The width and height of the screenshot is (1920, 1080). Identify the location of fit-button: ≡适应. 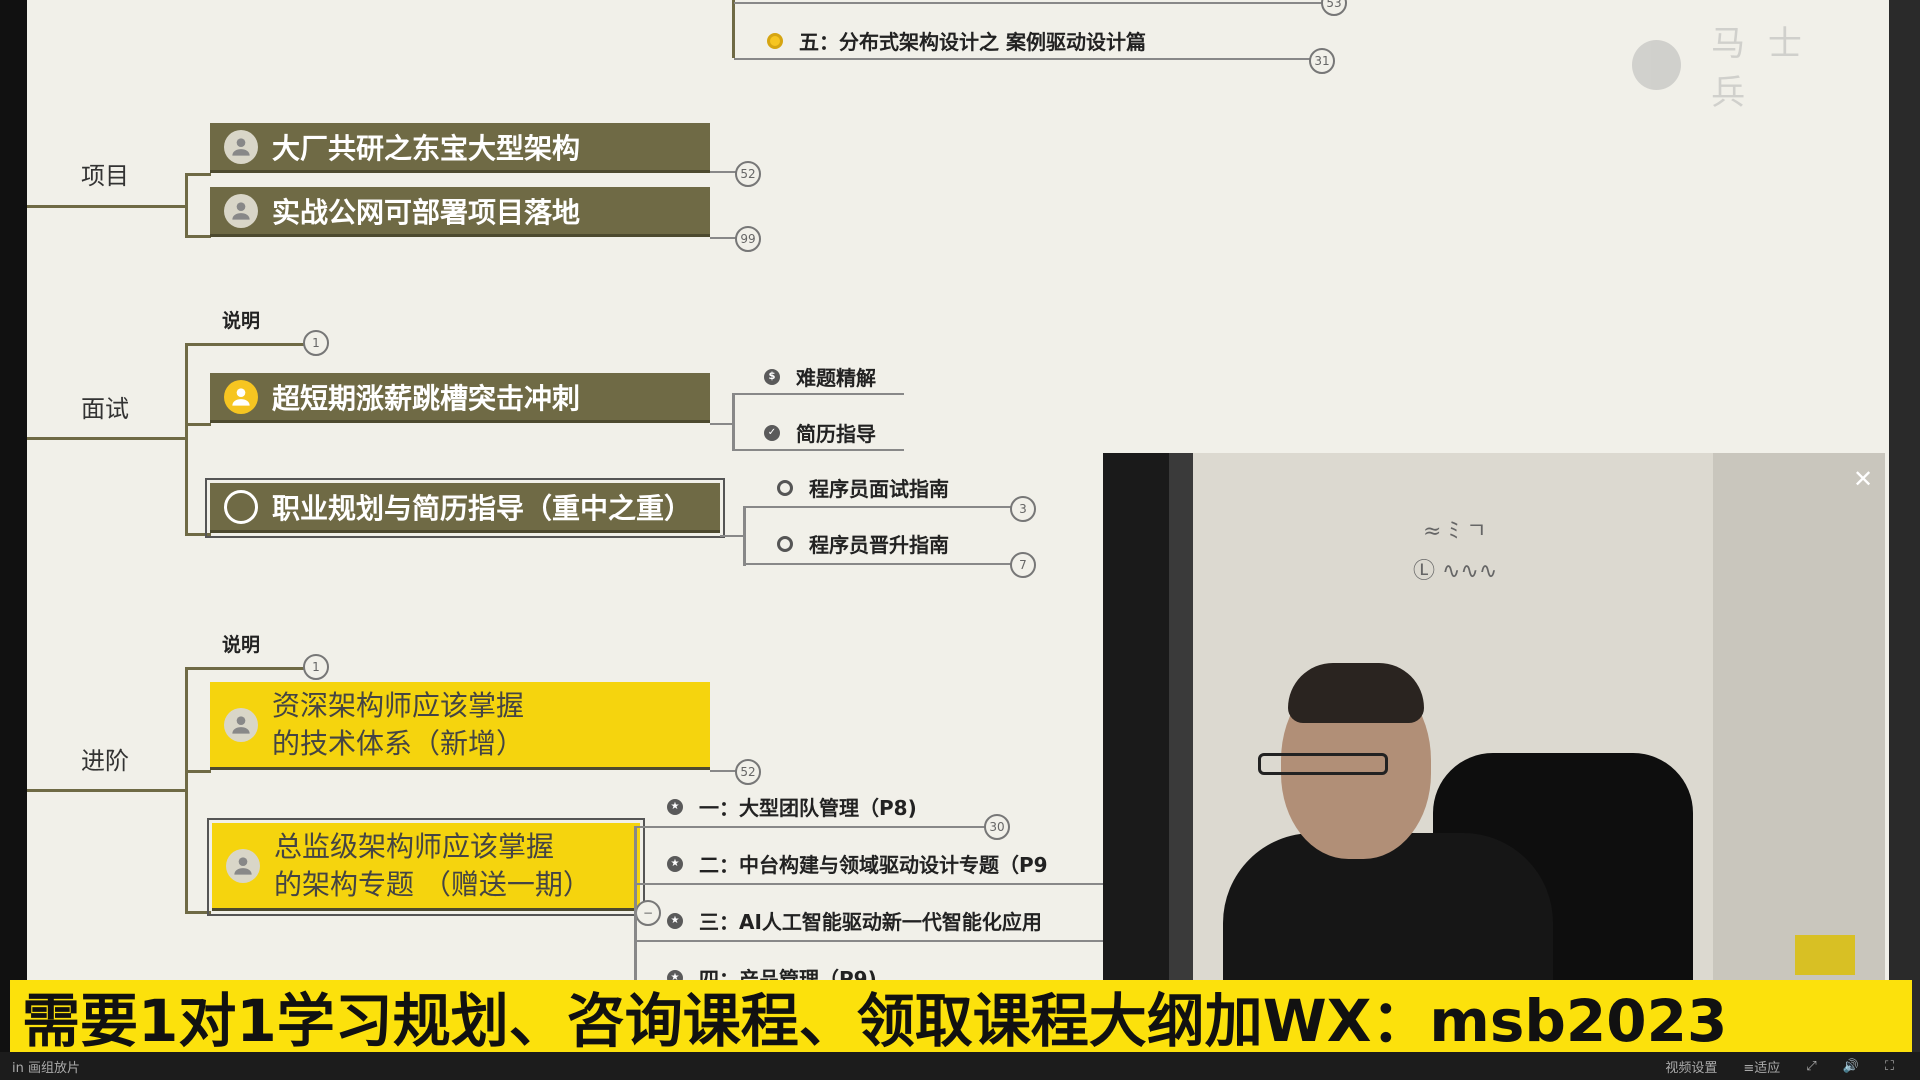
(1761, 1066).